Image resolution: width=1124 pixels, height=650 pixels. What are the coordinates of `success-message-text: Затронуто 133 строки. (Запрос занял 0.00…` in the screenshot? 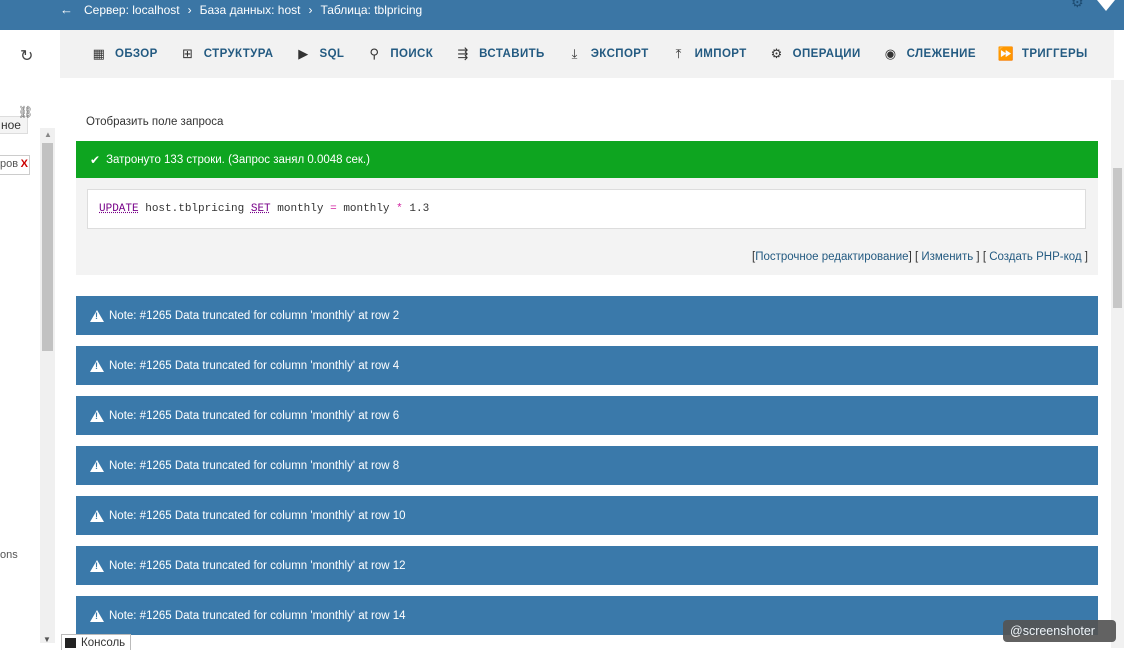 It's located at (238, 159).